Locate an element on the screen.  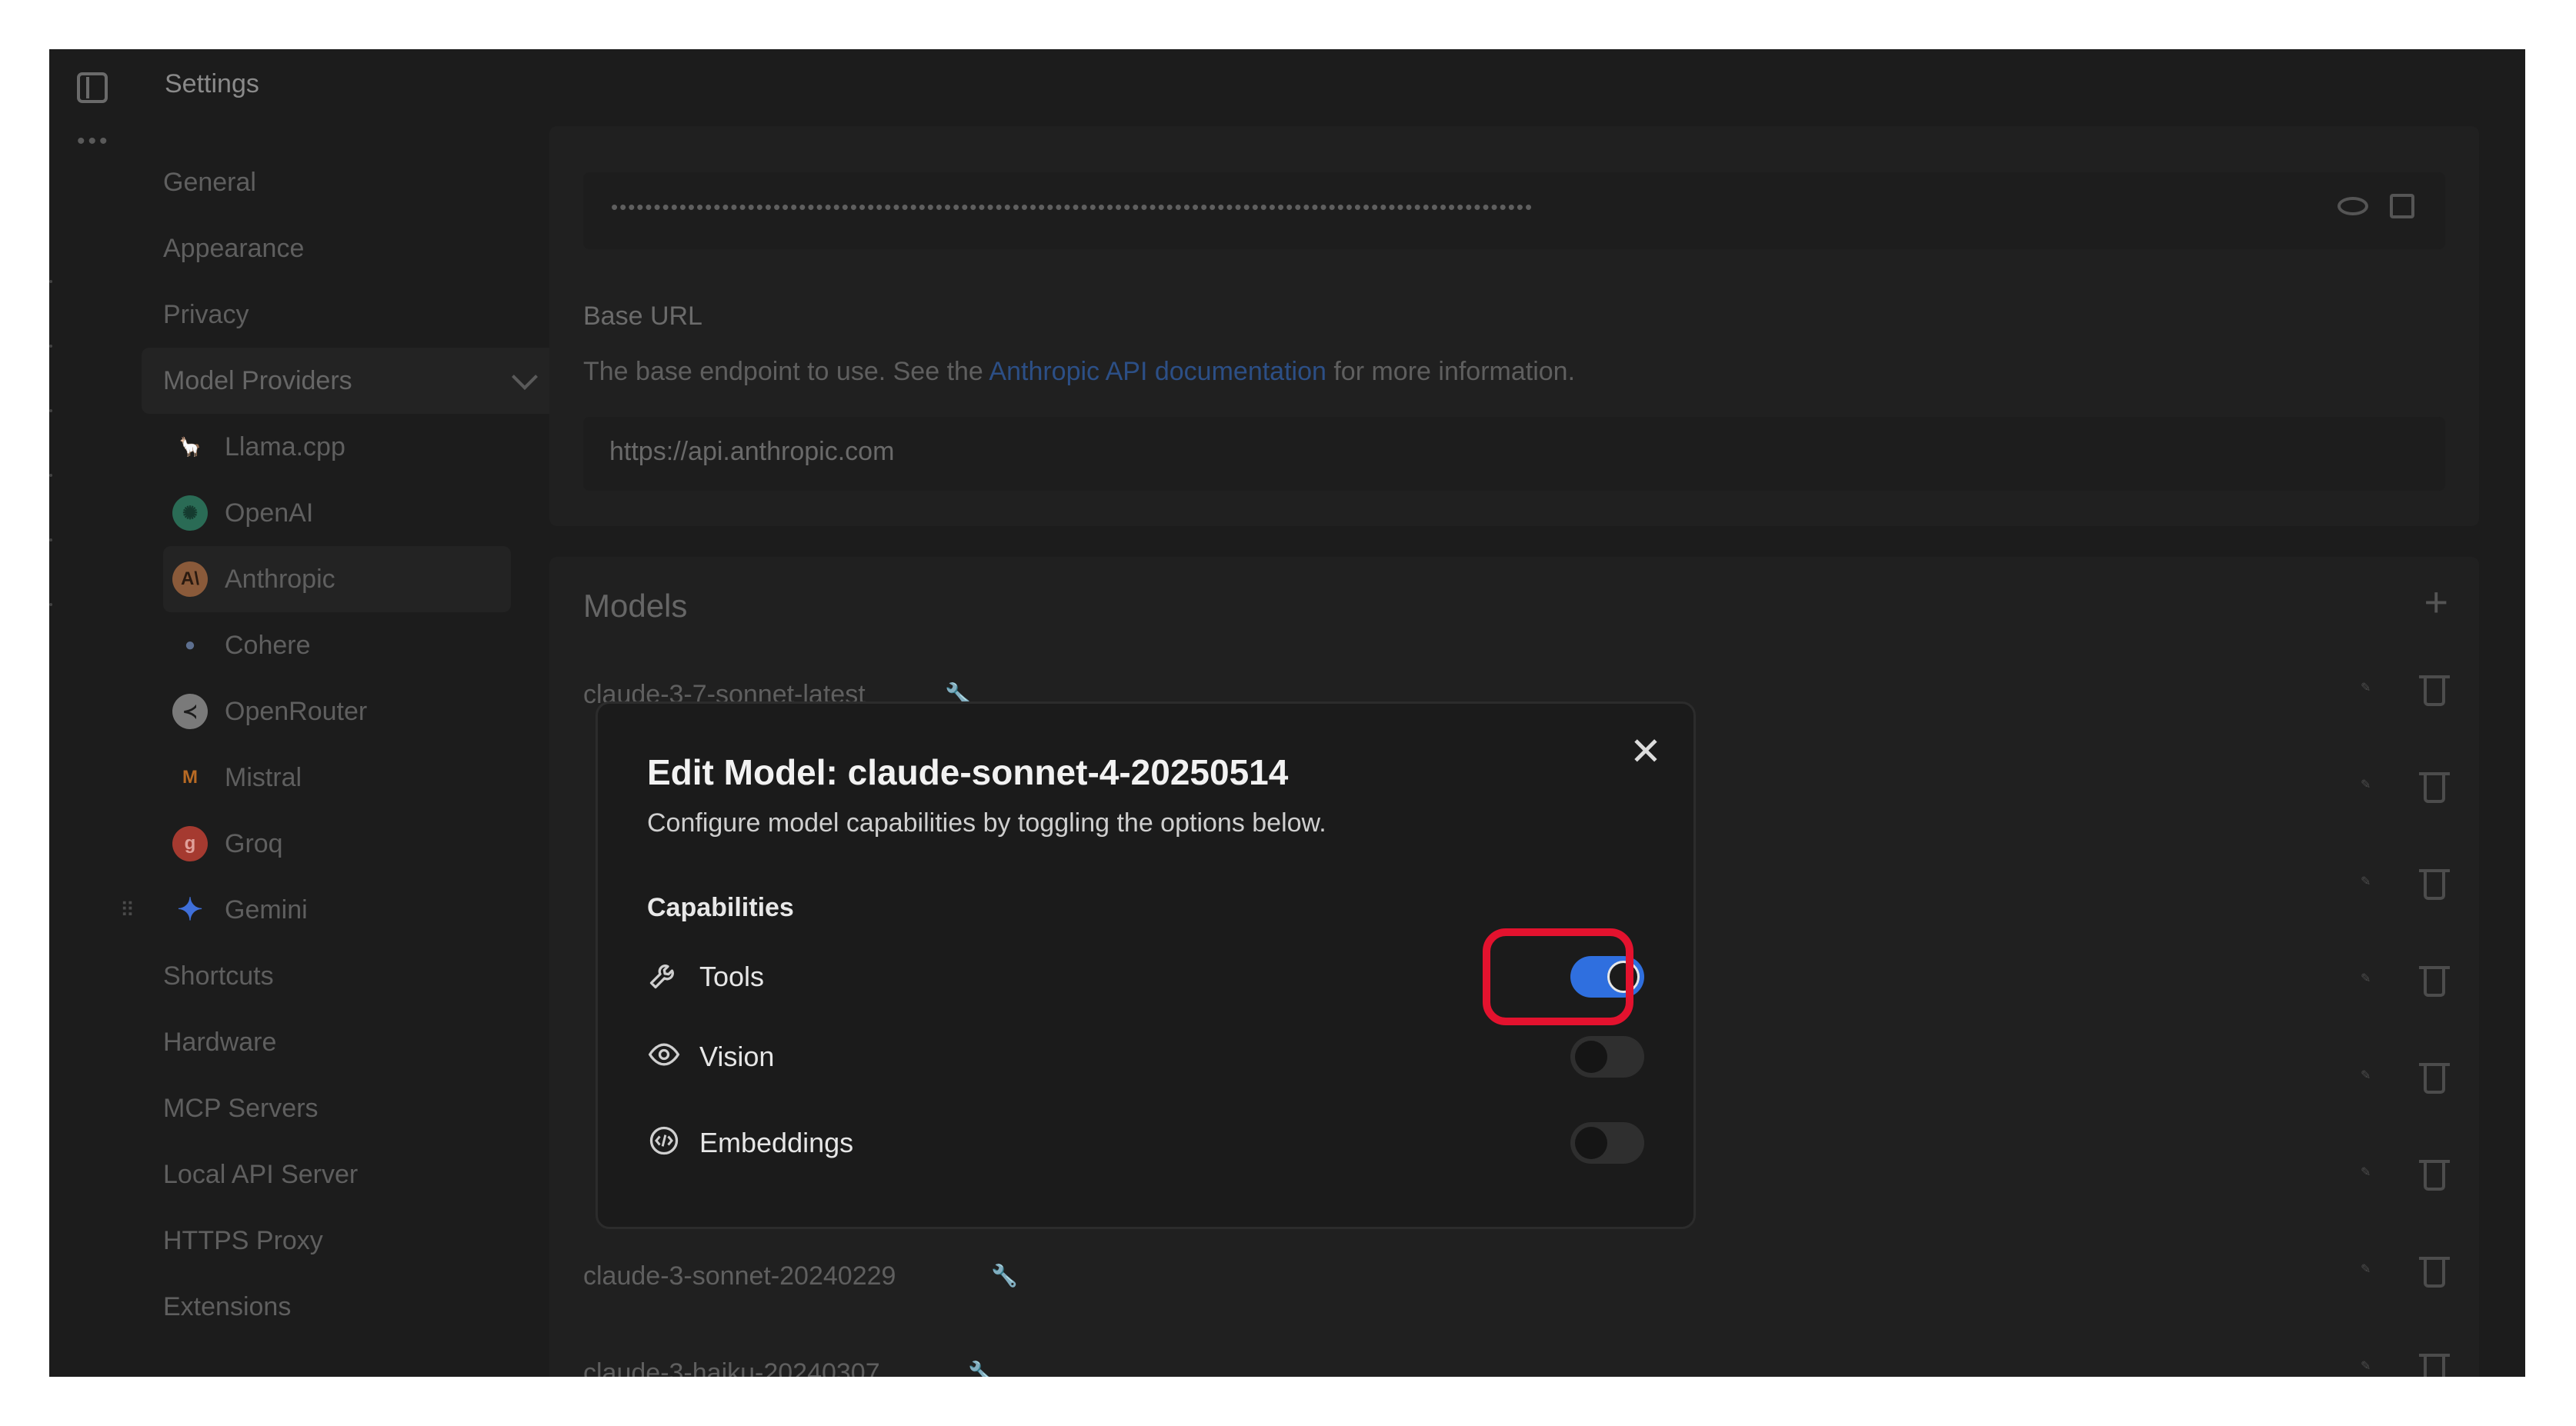
edge-resize-handle is located at coordinates (53, 457).